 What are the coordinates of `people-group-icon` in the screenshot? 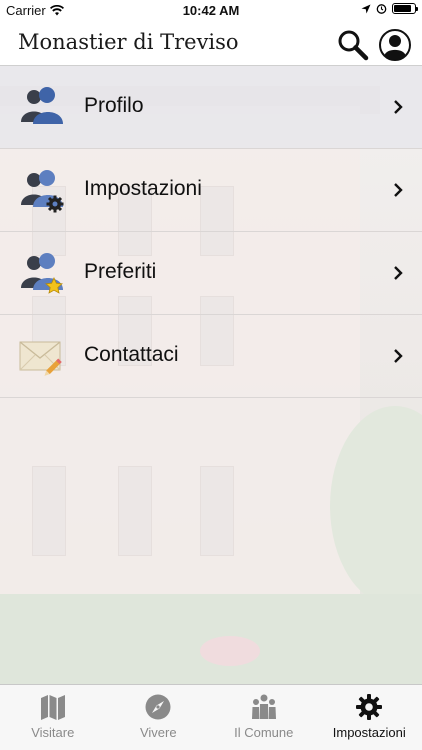 It's located at (263, 706).